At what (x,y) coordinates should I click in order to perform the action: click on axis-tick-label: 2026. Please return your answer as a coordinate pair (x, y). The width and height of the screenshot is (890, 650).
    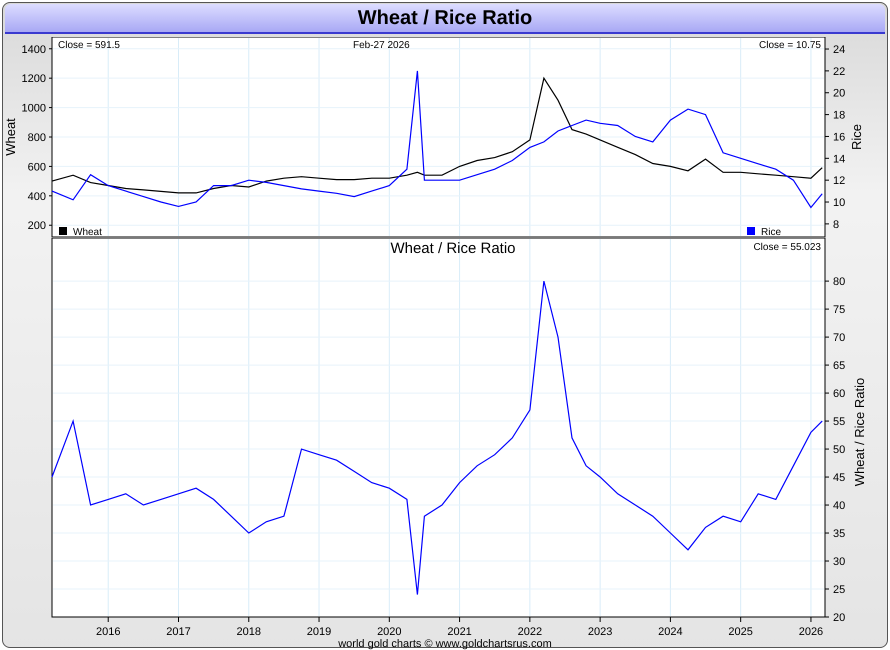
    Looking at the image, I should click on (811, 632).